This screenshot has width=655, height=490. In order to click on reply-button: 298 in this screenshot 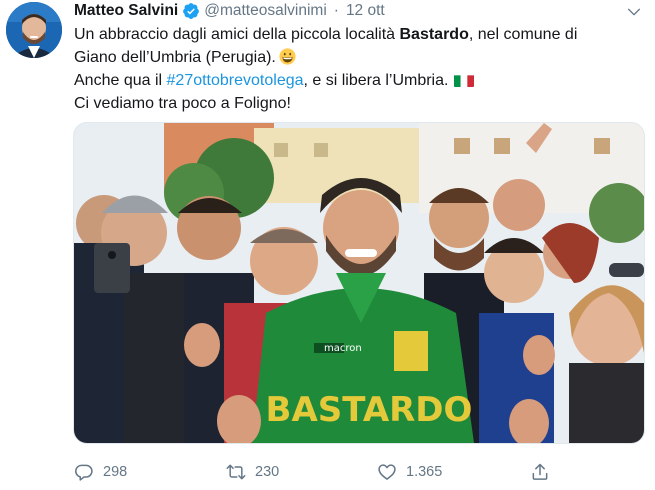, I will do `click(100, 472)`.